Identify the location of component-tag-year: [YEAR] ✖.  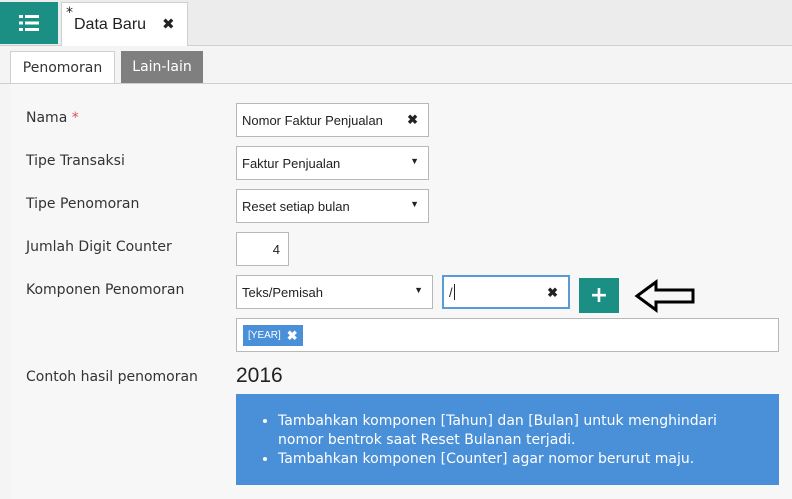
(273, 335).